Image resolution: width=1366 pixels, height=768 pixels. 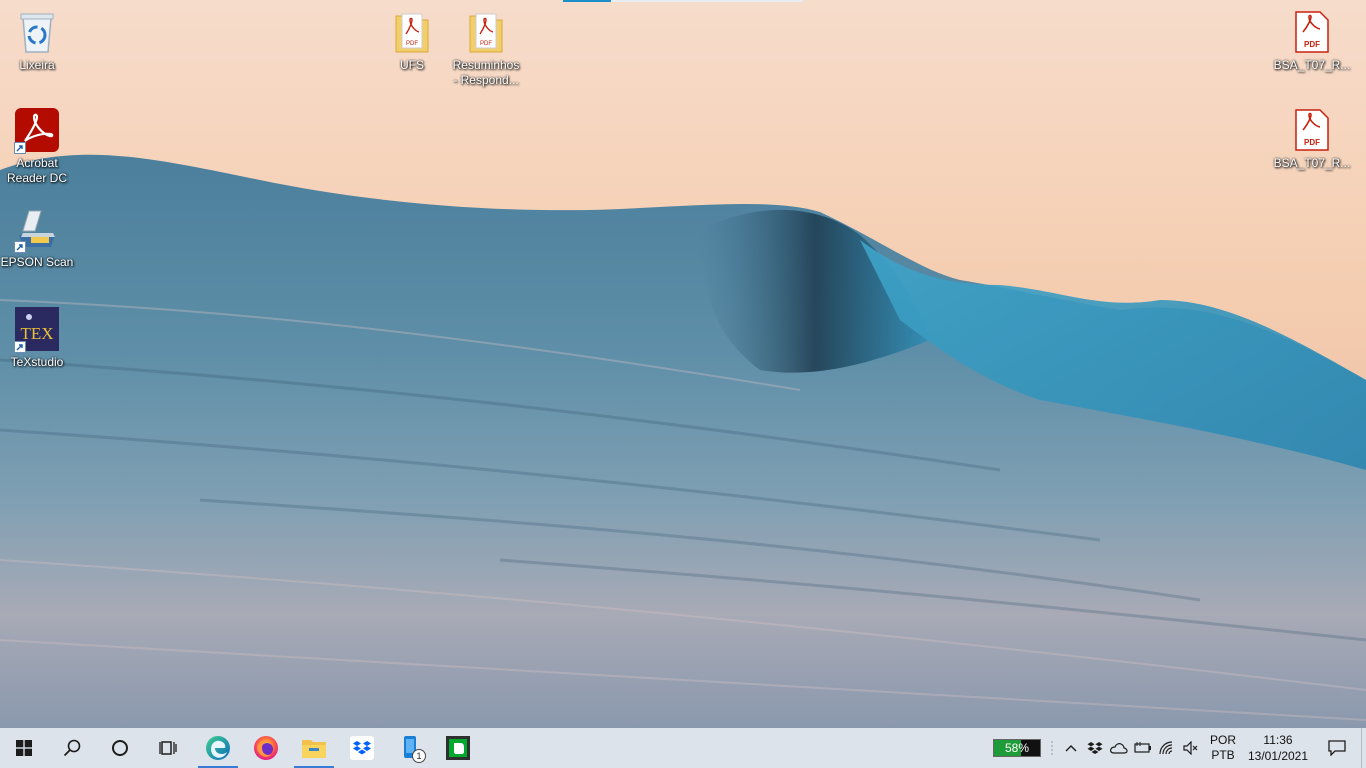 I want to click on dropbox-tray-icon, so click(x=1095, y=748).